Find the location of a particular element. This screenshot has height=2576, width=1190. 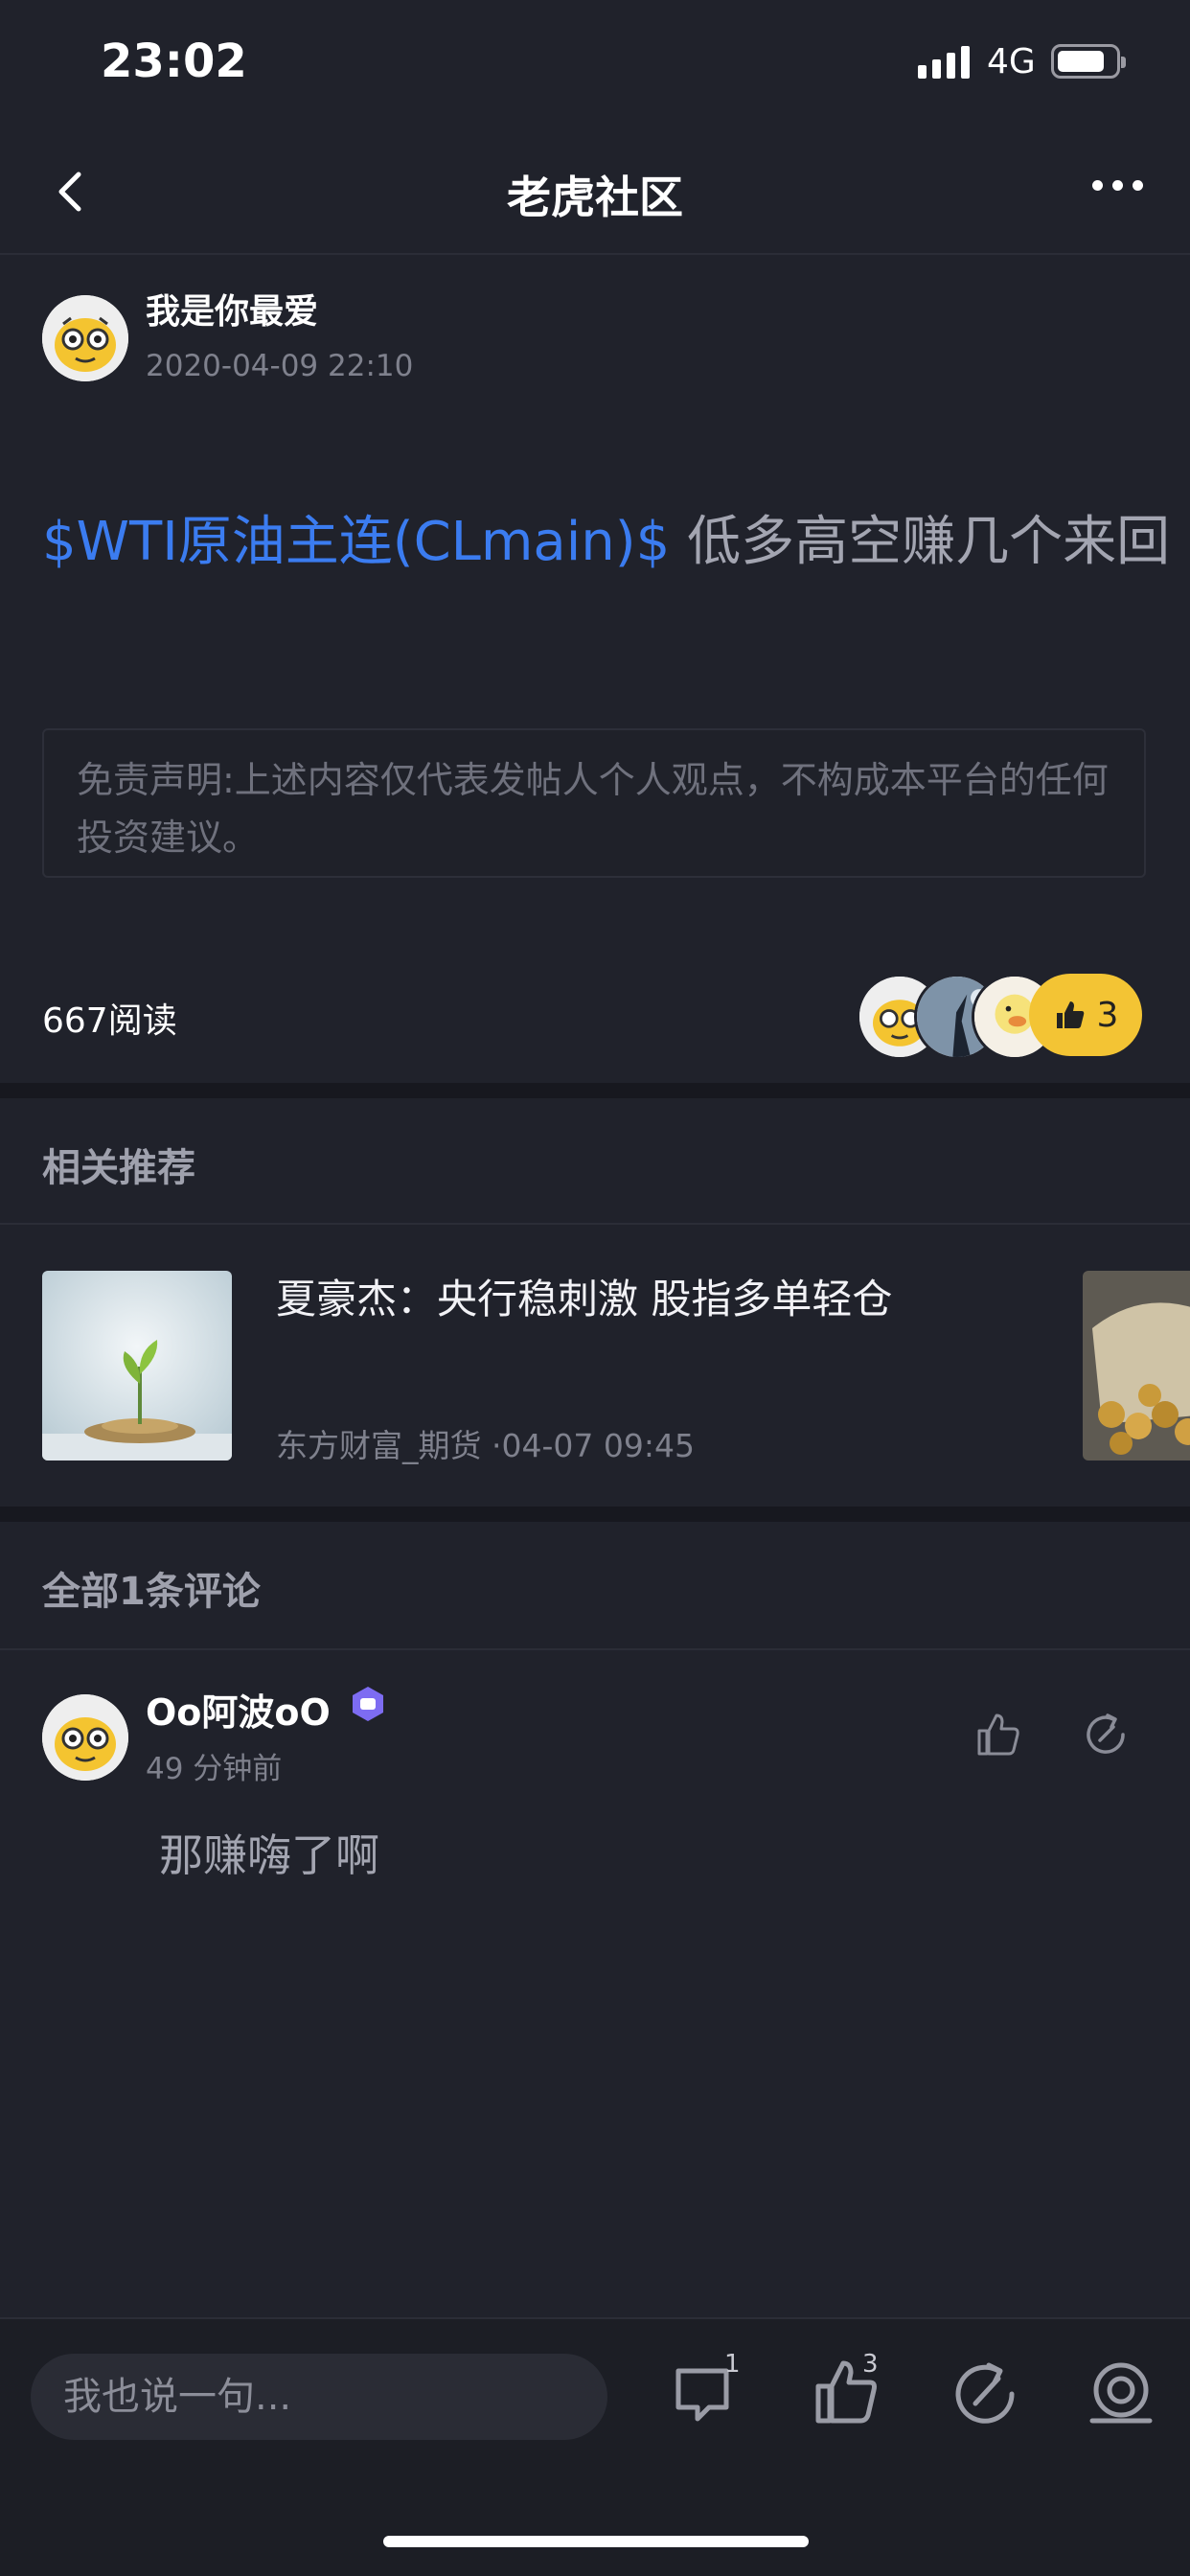

comment-share-button is located at coordinates (1106, 1735).